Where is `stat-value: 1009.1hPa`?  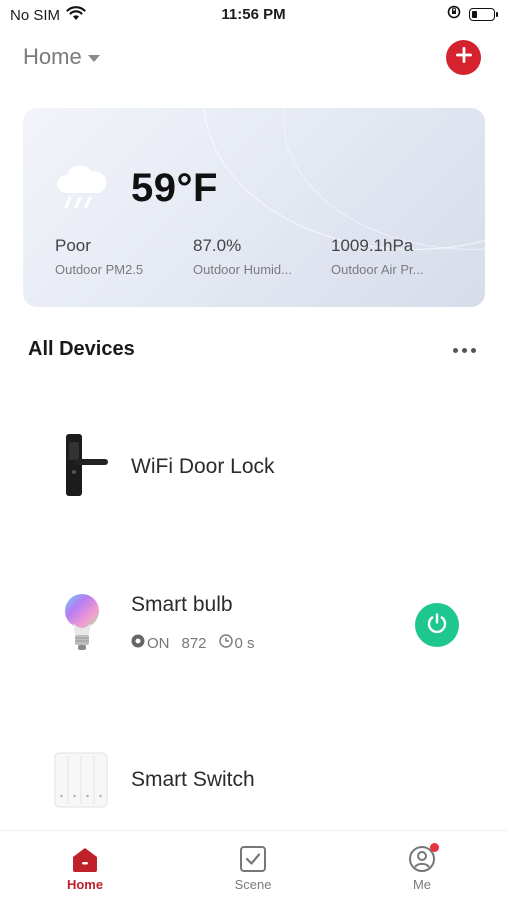
stat-value: 1009.1hPa is located at coordinates (372, 245).